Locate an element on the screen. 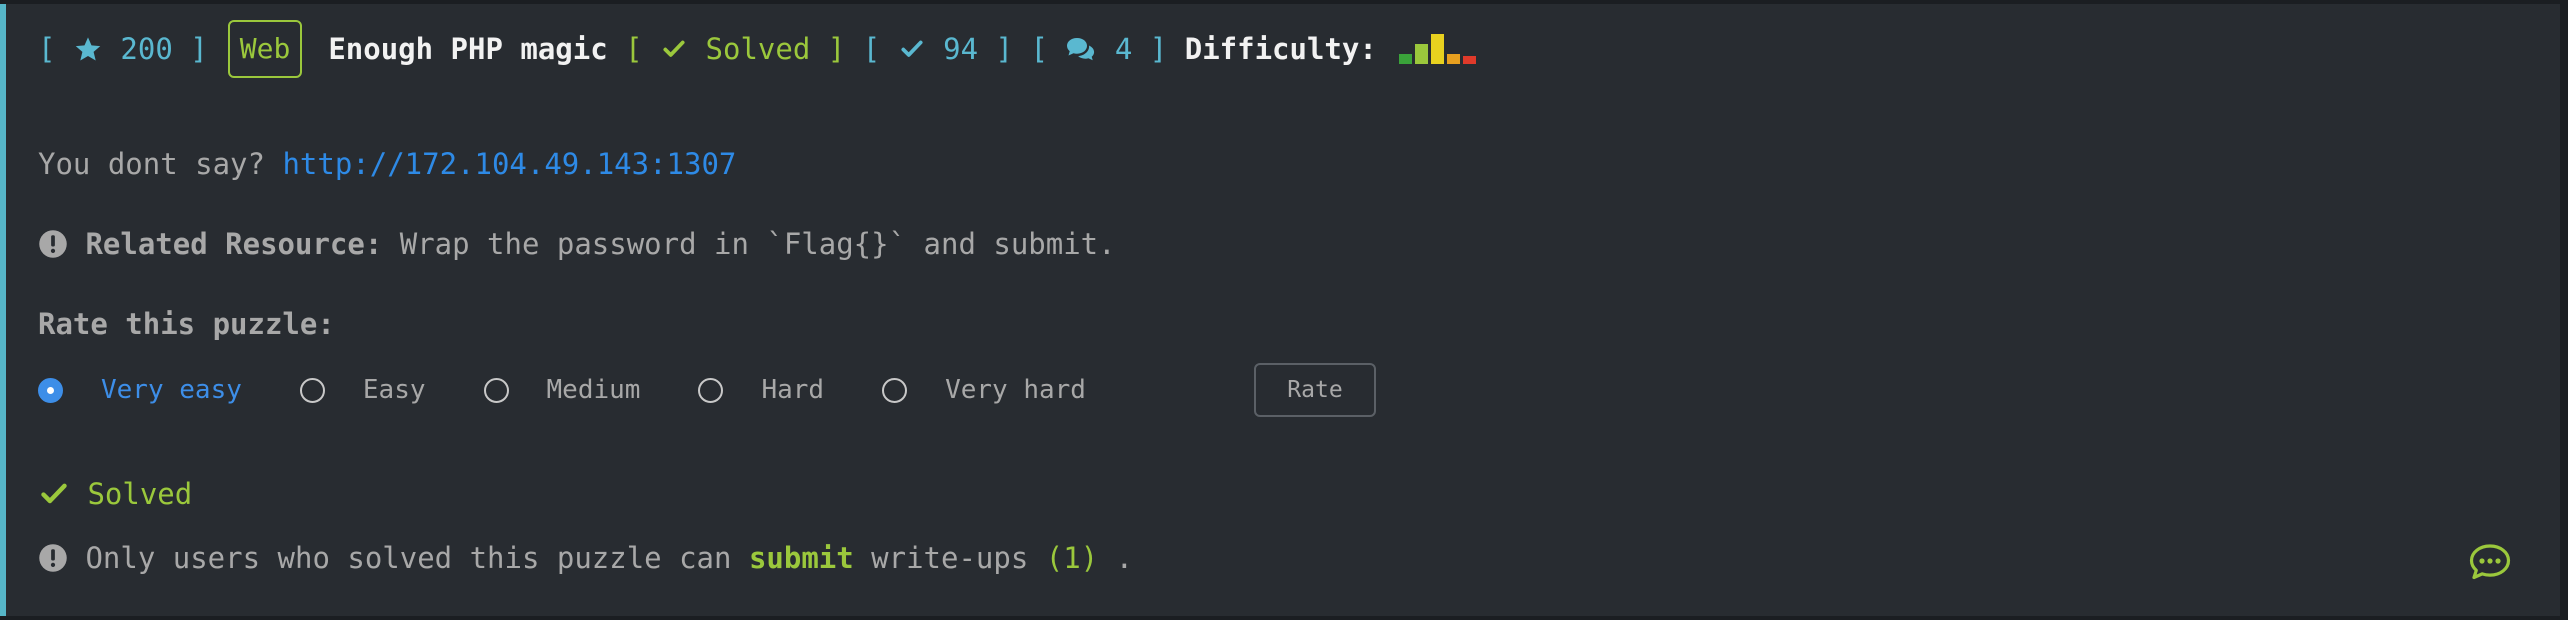 The height and width of the screenshot is (620, 2568). points-bracket-open: [ is located at coordinates (47, 49).